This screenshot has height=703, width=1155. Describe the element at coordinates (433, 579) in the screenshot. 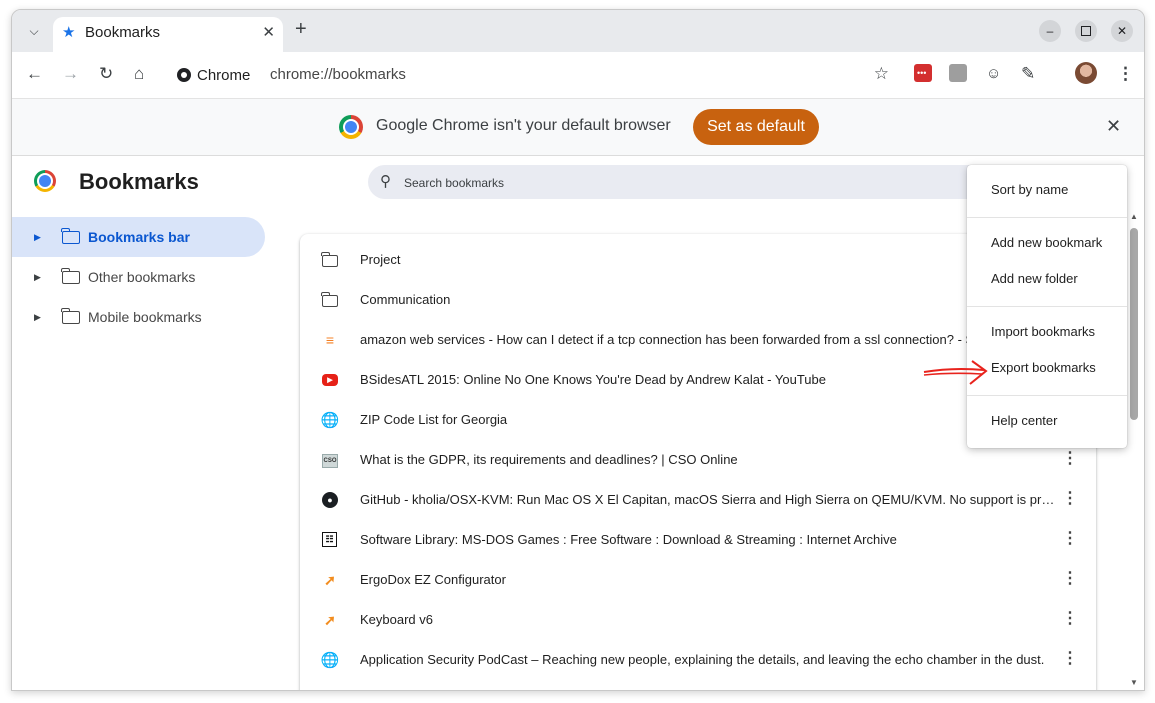

I see `bookmark-title: ErgoDox EZ Configurator` at that location.